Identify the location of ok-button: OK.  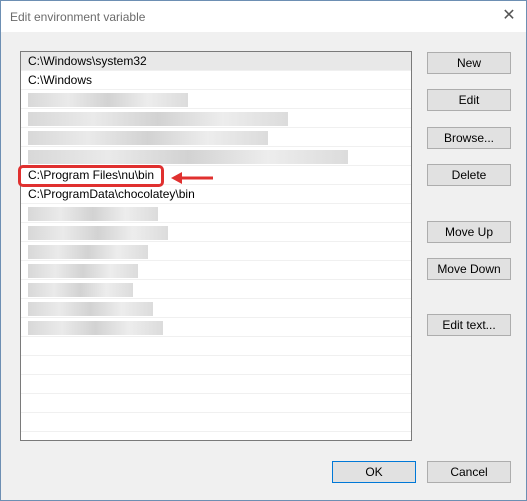
(374, 472).